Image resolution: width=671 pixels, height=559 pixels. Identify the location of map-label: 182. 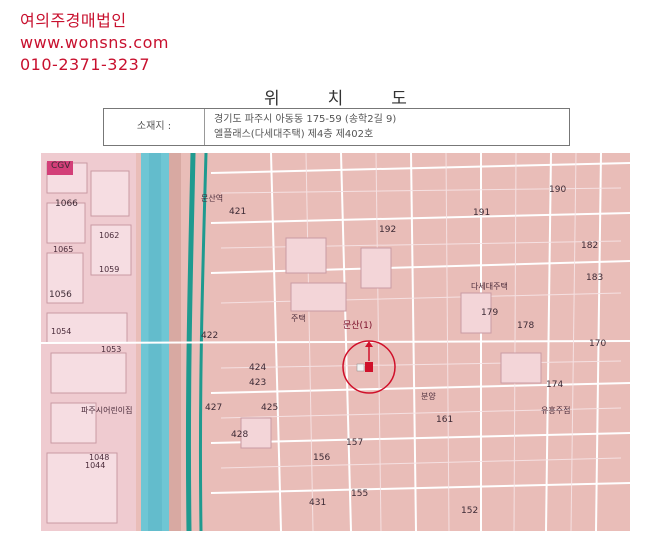
(590, 246).